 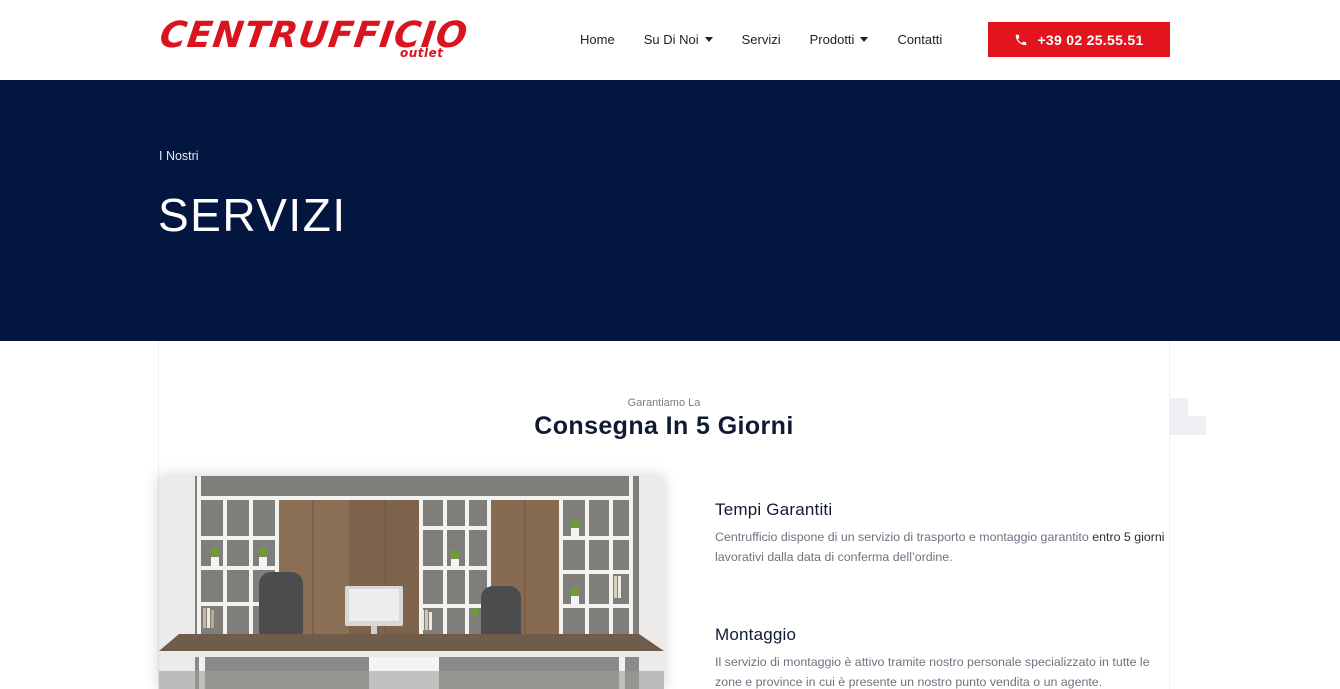 What do you see at coordinates (179, 156) in the screenshot?
I see `hero-kicker: I Nostri` at bounding box center [179, 156].